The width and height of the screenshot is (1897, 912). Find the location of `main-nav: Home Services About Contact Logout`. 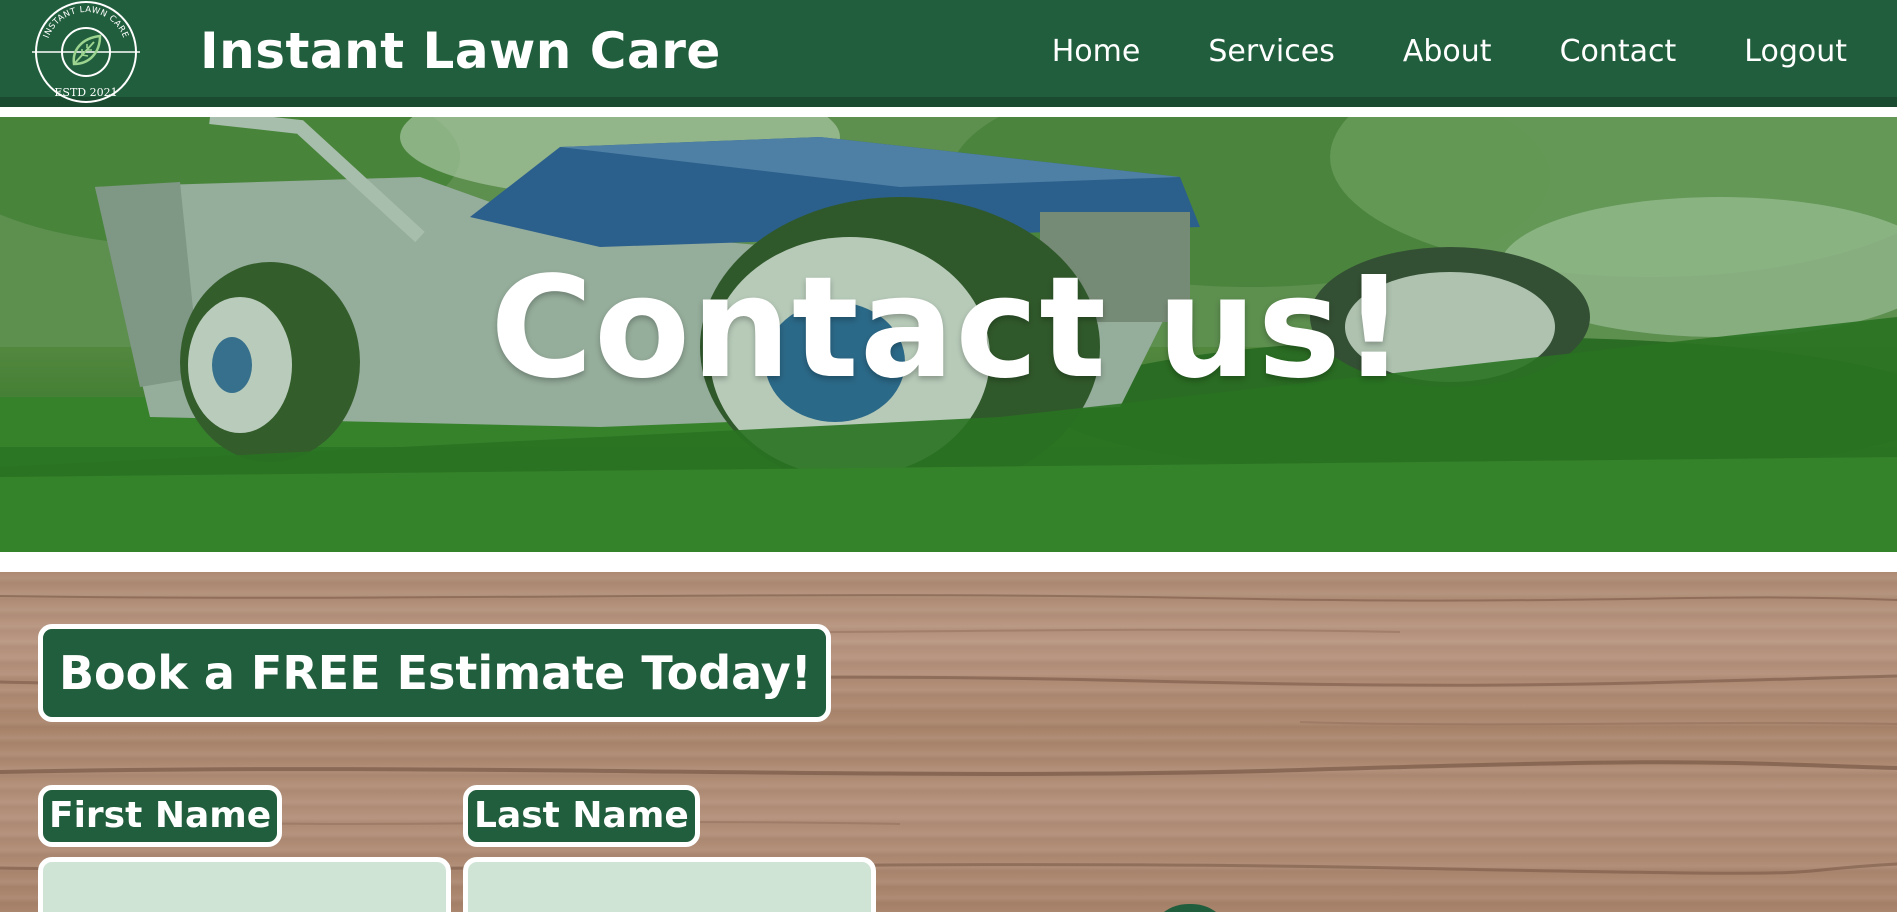

main-nav: Home Services About Contact Logout is located at coordinates (1415, 52).